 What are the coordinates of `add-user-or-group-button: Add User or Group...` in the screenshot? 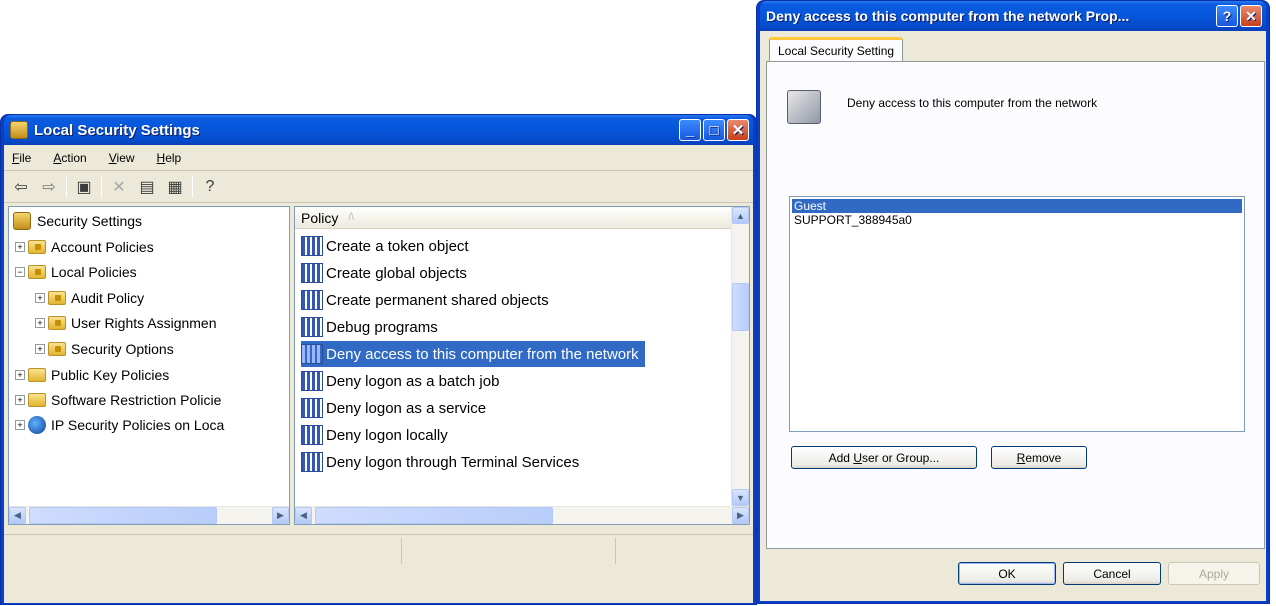 It's located at (884, 457).